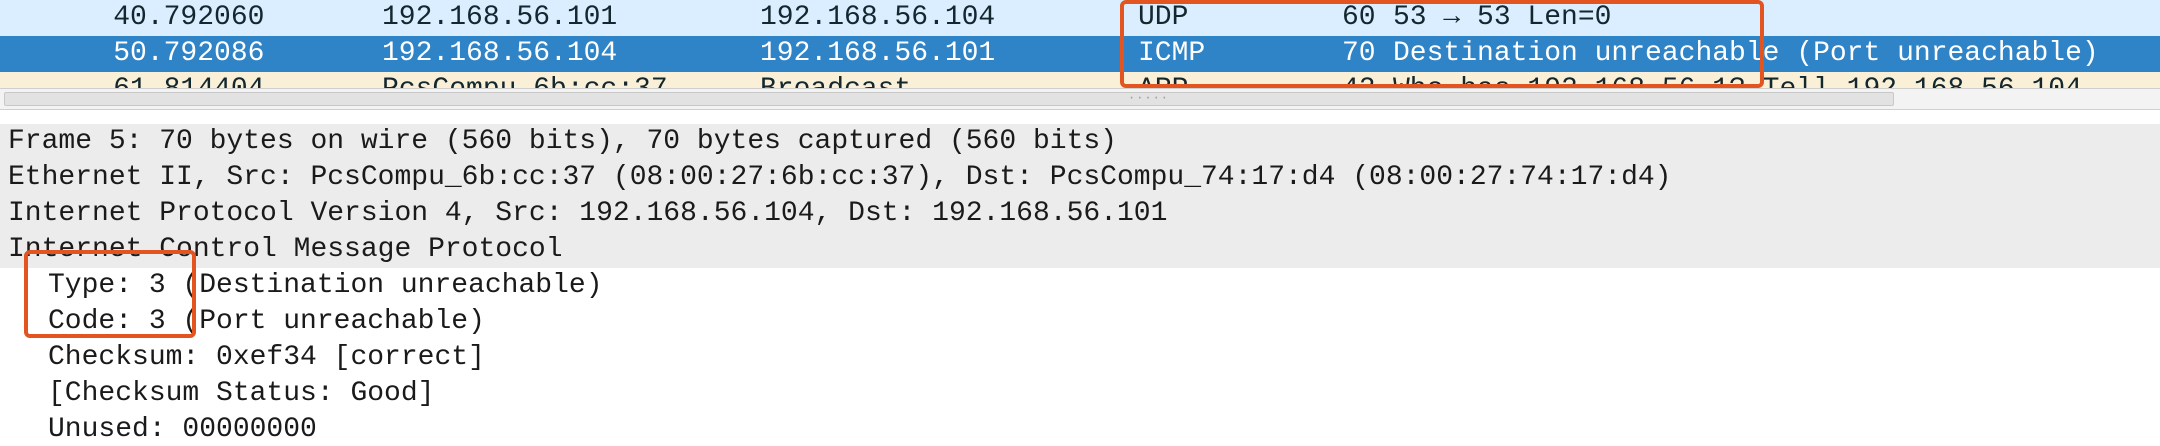  I want to click on packet-source: 192.168.56.101, so click(500, 17).